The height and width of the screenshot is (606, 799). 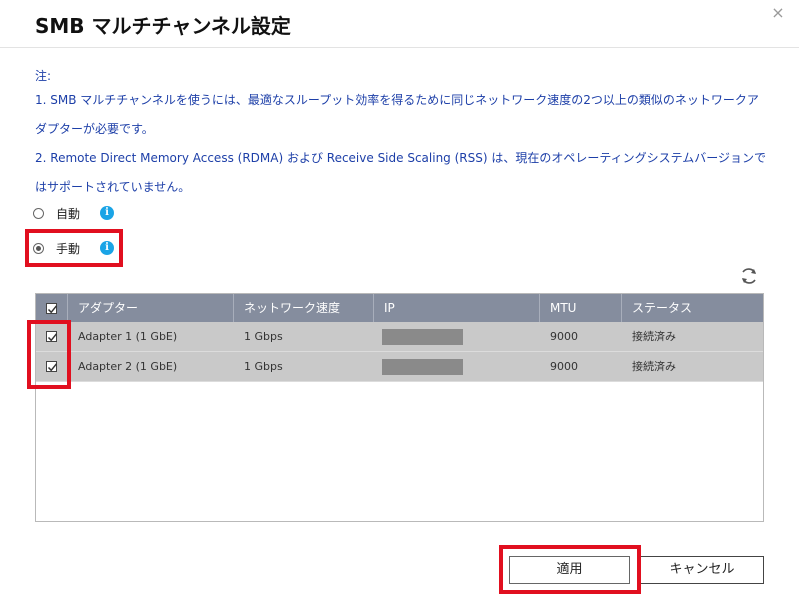 I want to click on radio-auto-button, so click(x=38, y=213).